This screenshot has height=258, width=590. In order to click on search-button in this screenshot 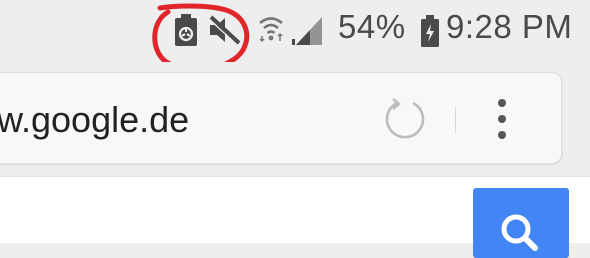, I will do `click(521, 223)`.